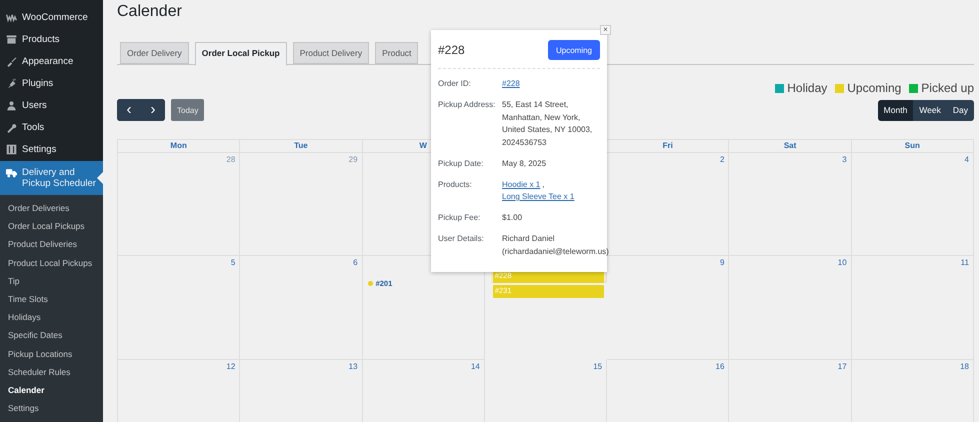 Image resolution: width=979 pixels, height=422 pixels. Describe the element at coordinates (11, 83) in the screenshot. I see `plug-icon` at that location.